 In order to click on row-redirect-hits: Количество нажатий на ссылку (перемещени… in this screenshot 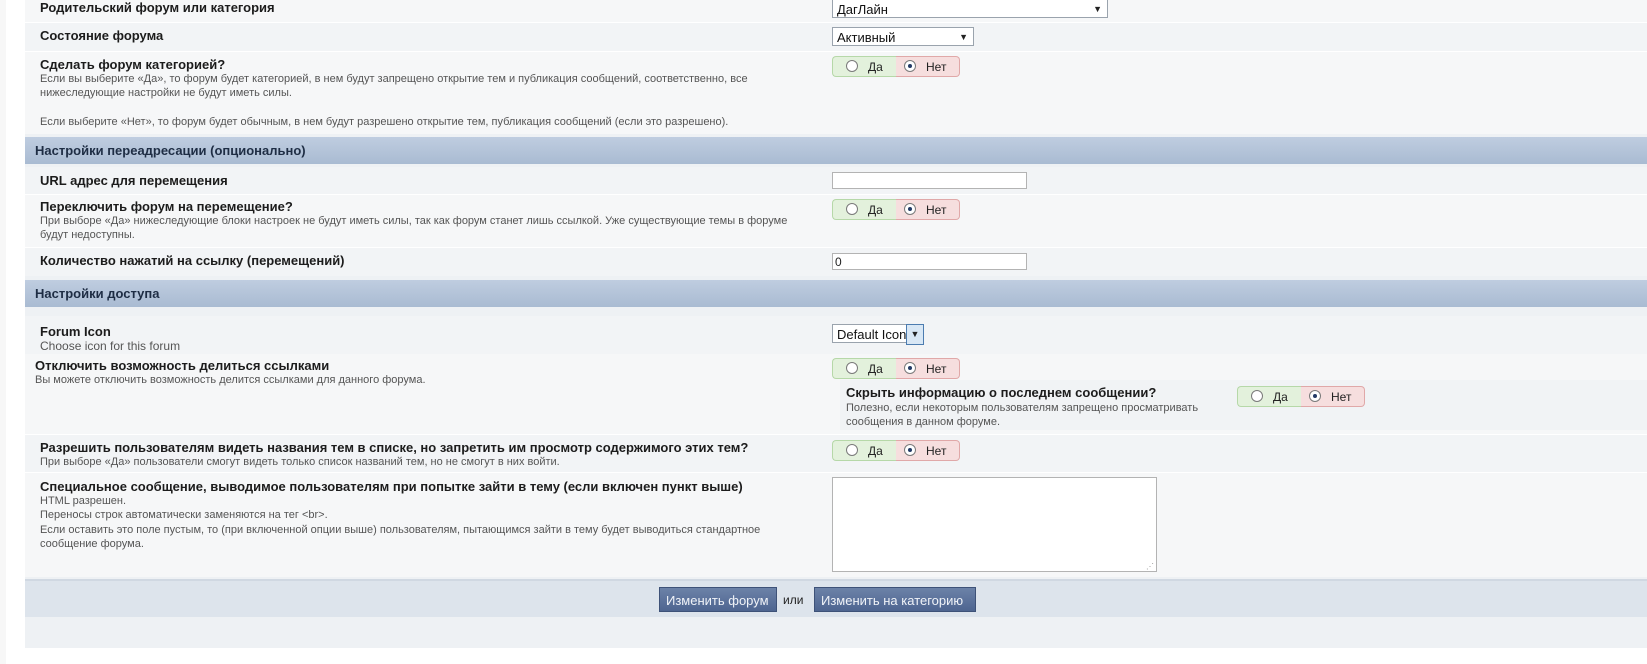, I will do `click(836, 262)`.